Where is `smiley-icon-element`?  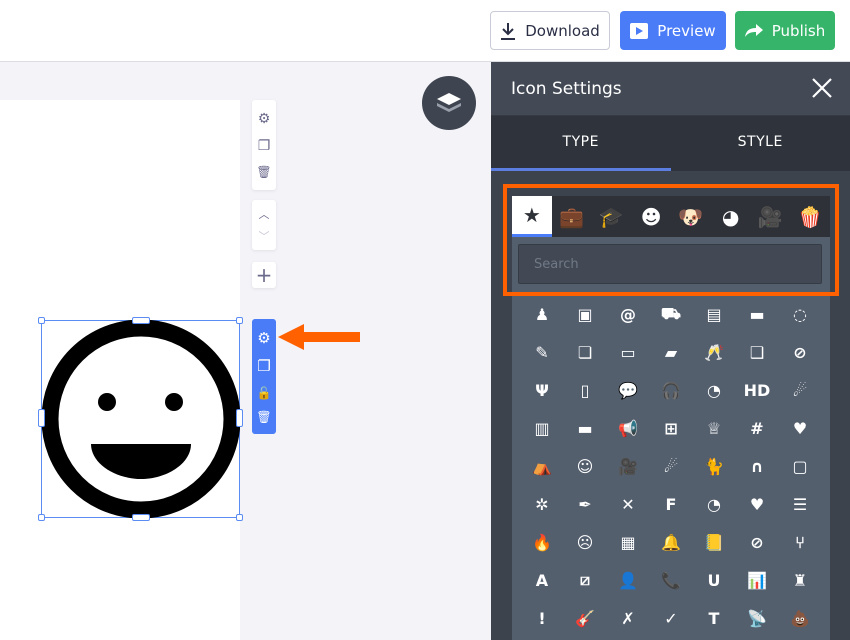 smiley-icon-element is located at coordinates (140, 419).